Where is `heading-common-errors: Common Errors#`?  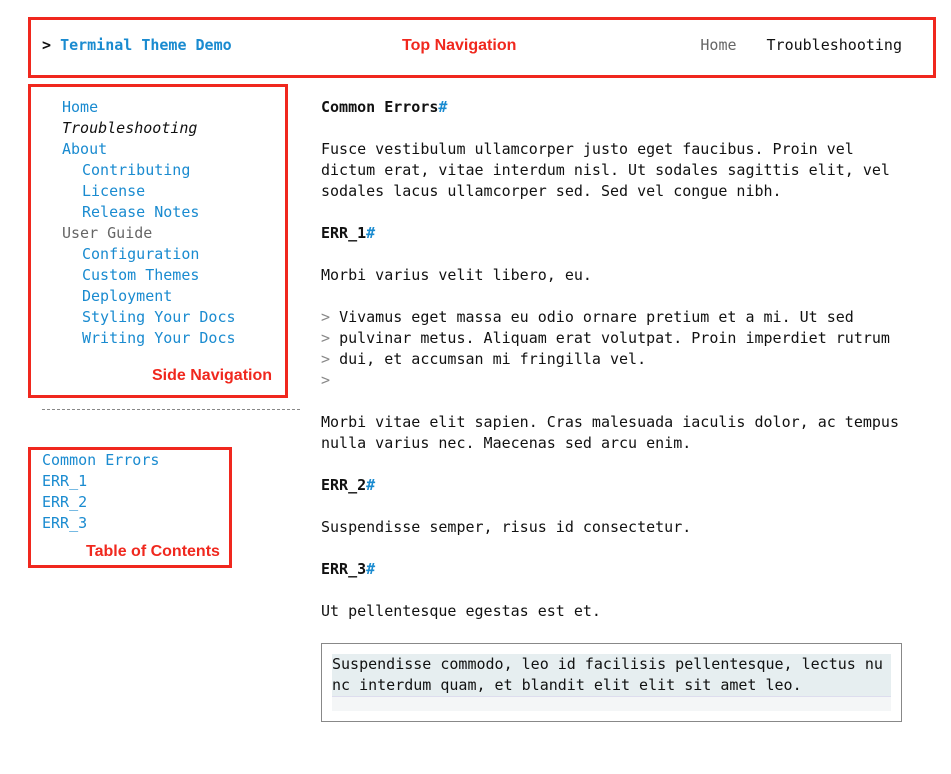
heading-common-errors: Common Errors# is located at coordinates (616, 107).